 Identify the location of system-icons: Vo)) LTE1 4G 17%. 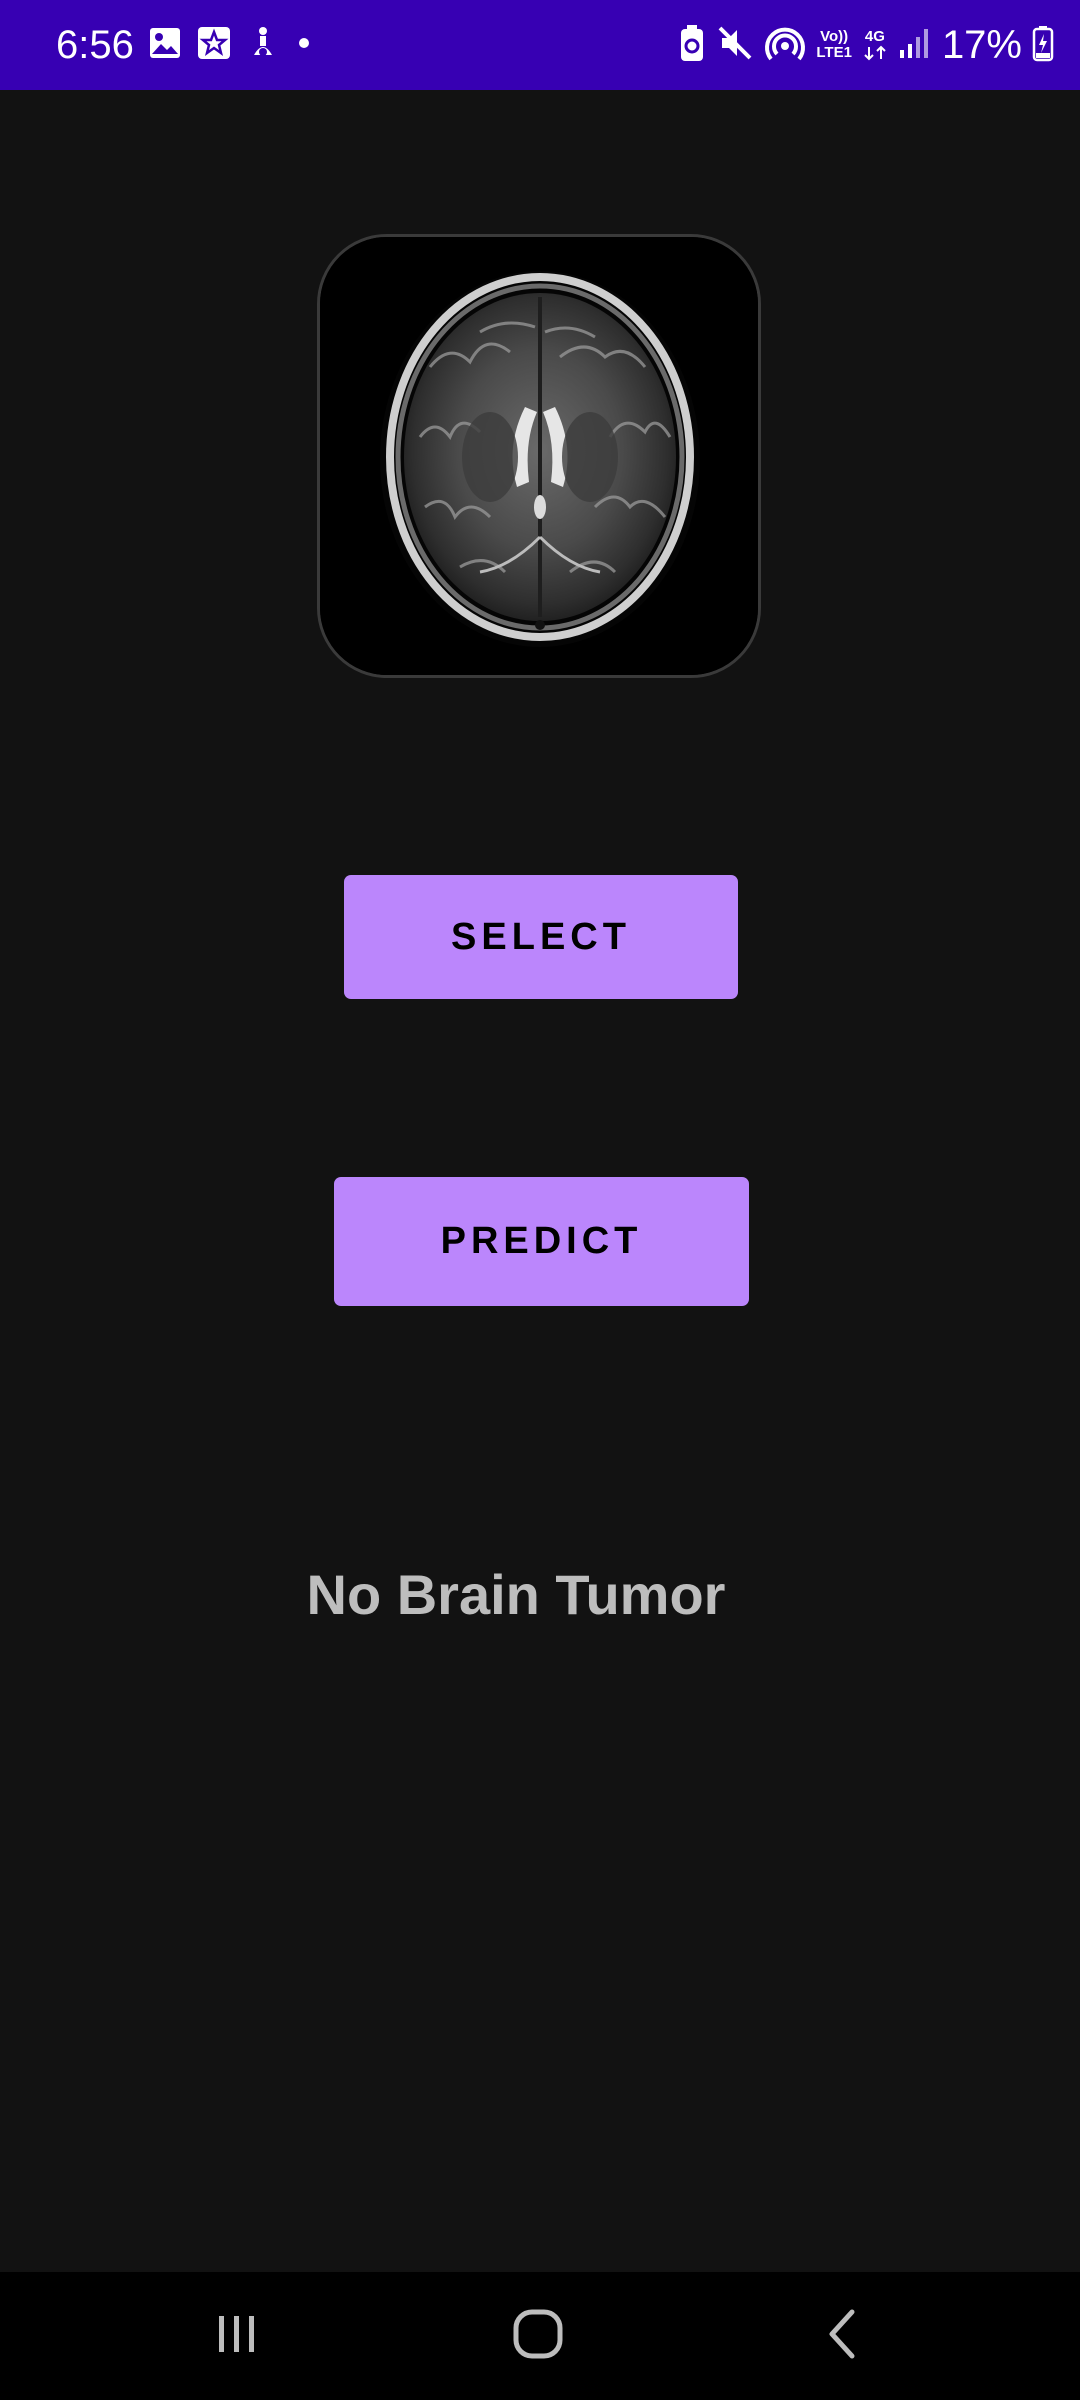
(866, 45).